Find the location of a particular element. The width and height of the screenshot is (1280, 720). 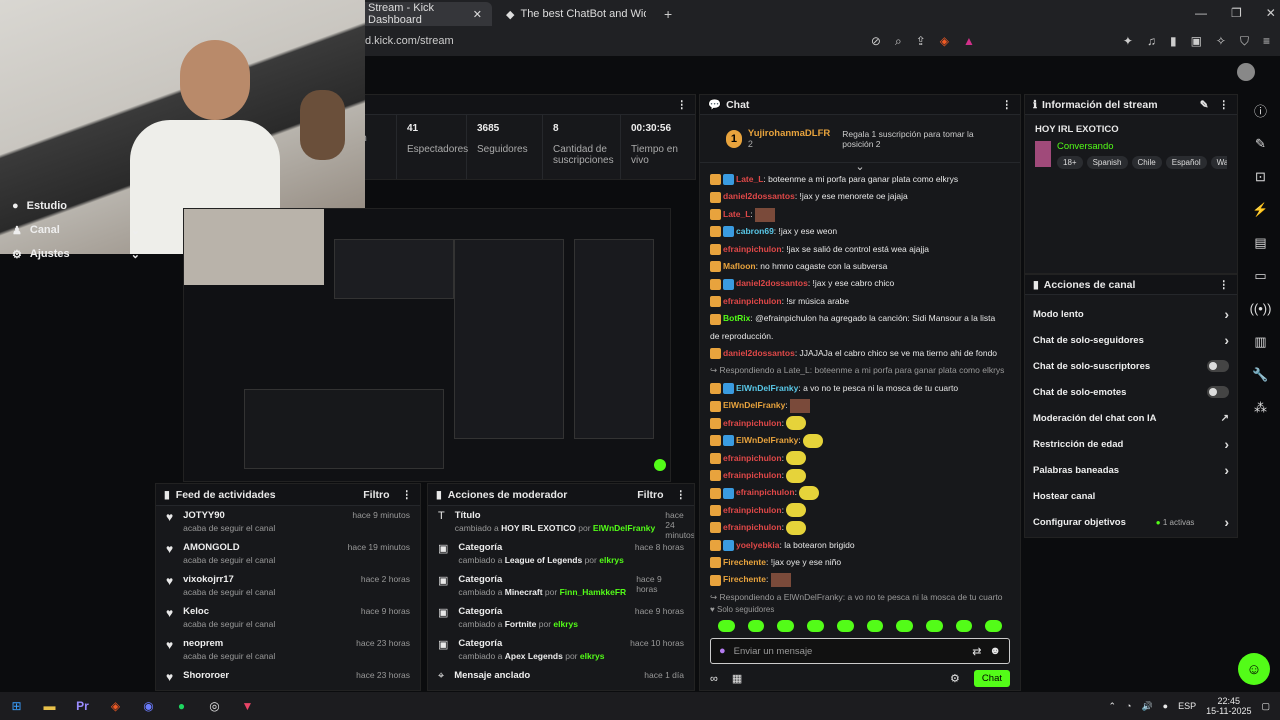

tab-kick-dashboard: Stream - Kick Dashboard ✕ is located at coordinates (425, 14).